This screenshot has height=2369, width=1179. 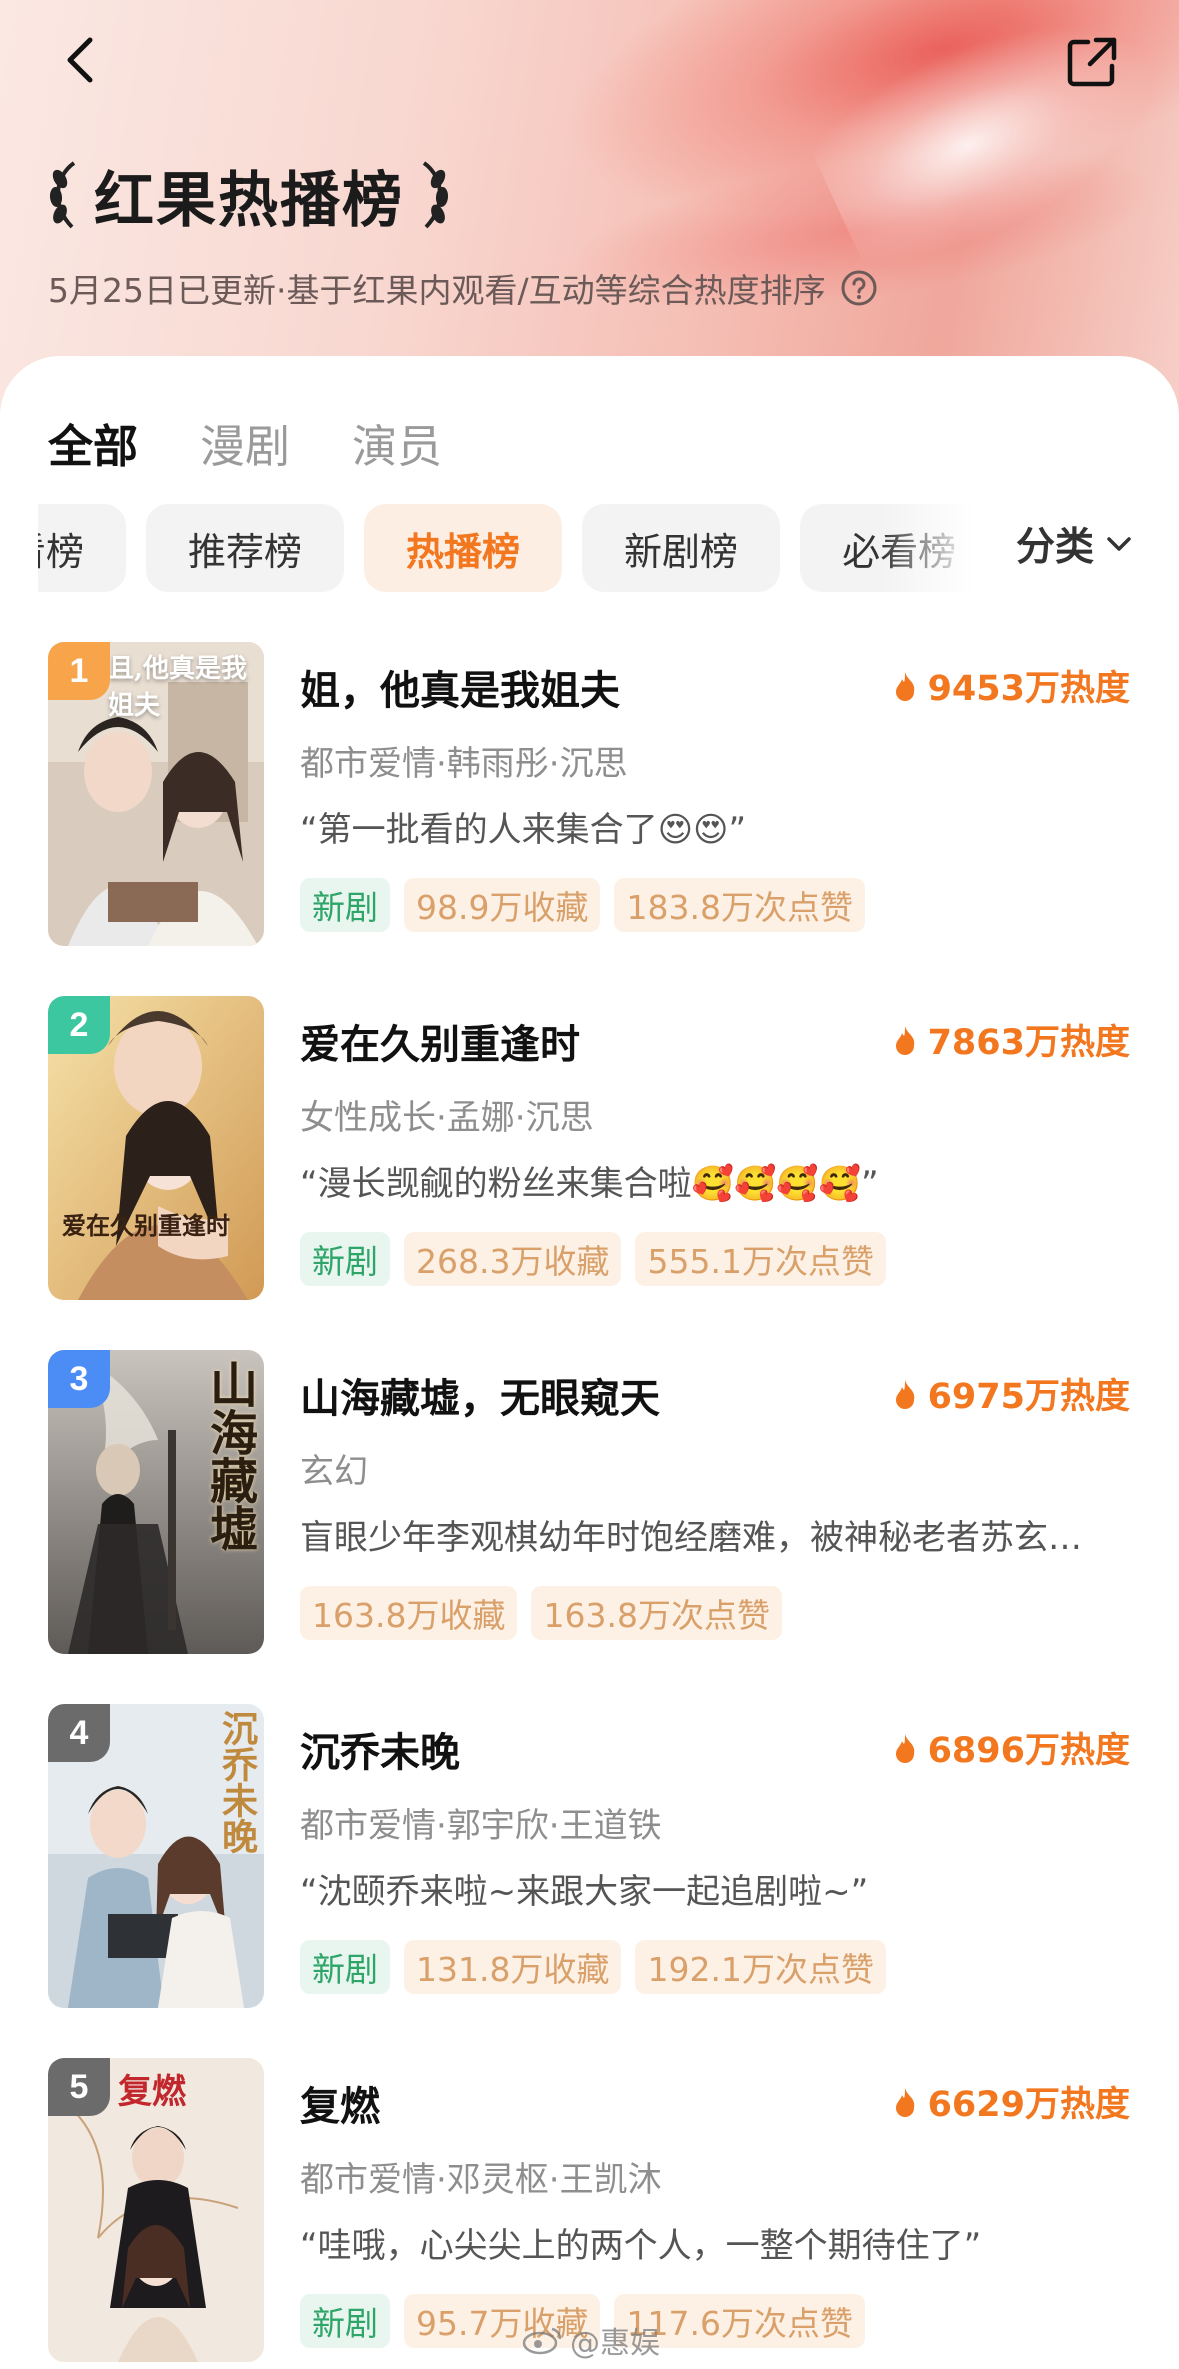 I want to click on heat-score: 9453万热度, so click(x=1011, y=685).